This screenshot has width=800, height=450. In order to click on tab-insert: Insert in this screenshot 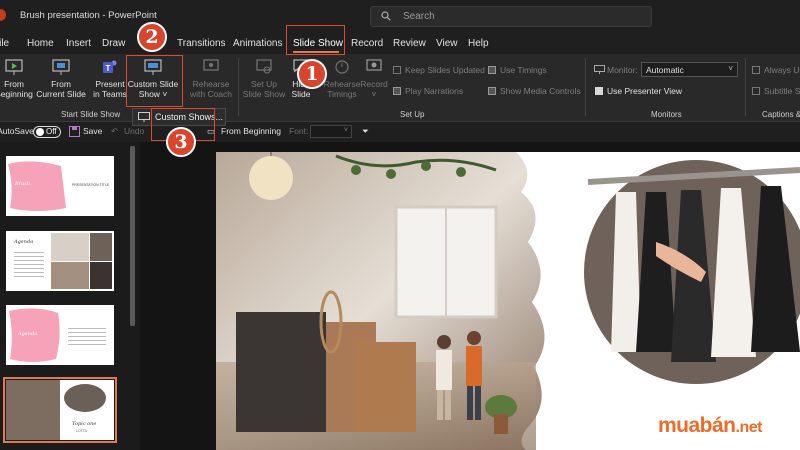, I will do `click(78, 43)`.